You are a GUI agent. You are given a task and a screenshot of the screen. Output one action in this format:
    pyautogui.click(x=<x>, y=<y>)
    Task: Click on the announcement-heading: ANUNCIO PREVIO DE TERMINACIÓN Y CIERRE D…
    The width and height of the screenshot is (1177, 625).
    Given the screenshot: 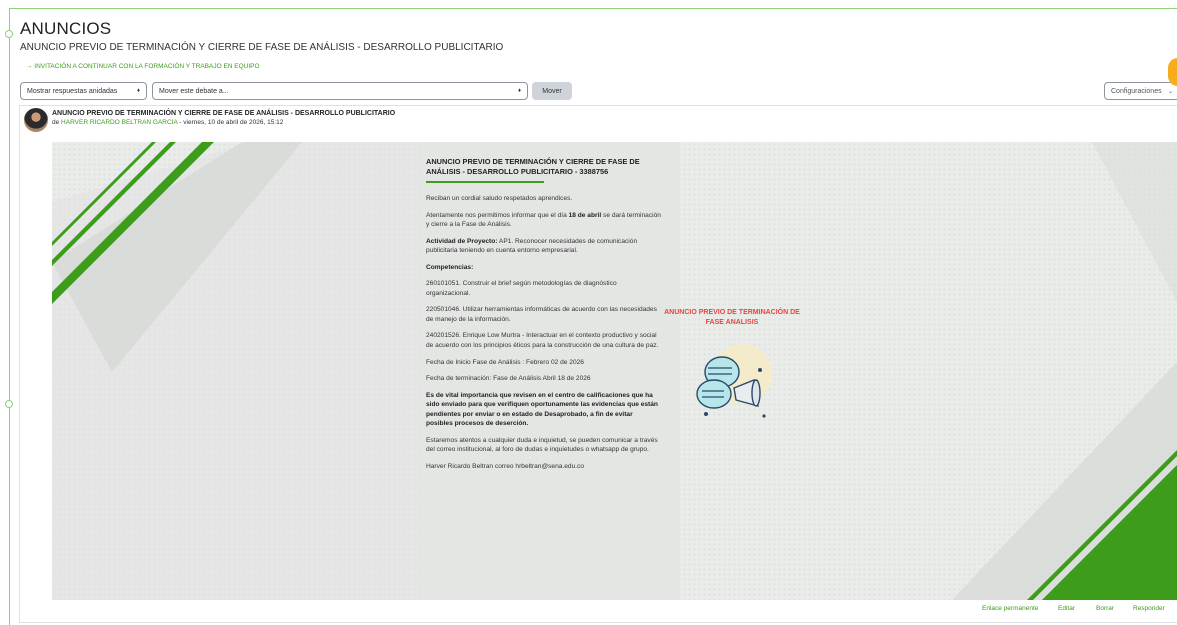 What is the action you would take?
    pyautogui.click(x=533, y=166)
    